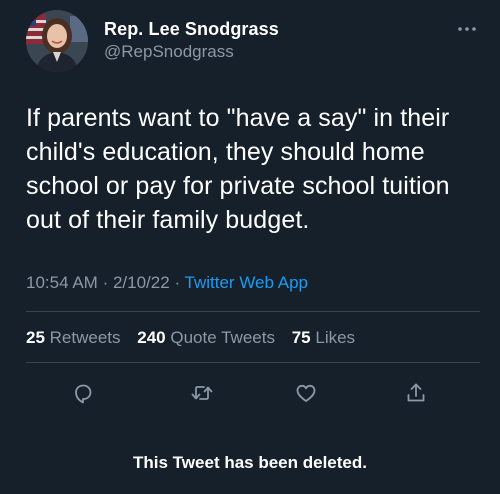 This screenshot has height=494, width=500. Describe the element at coordinates (62, 282) in the screenshot. I see `tweet-time: 10:54 AM` at that location.